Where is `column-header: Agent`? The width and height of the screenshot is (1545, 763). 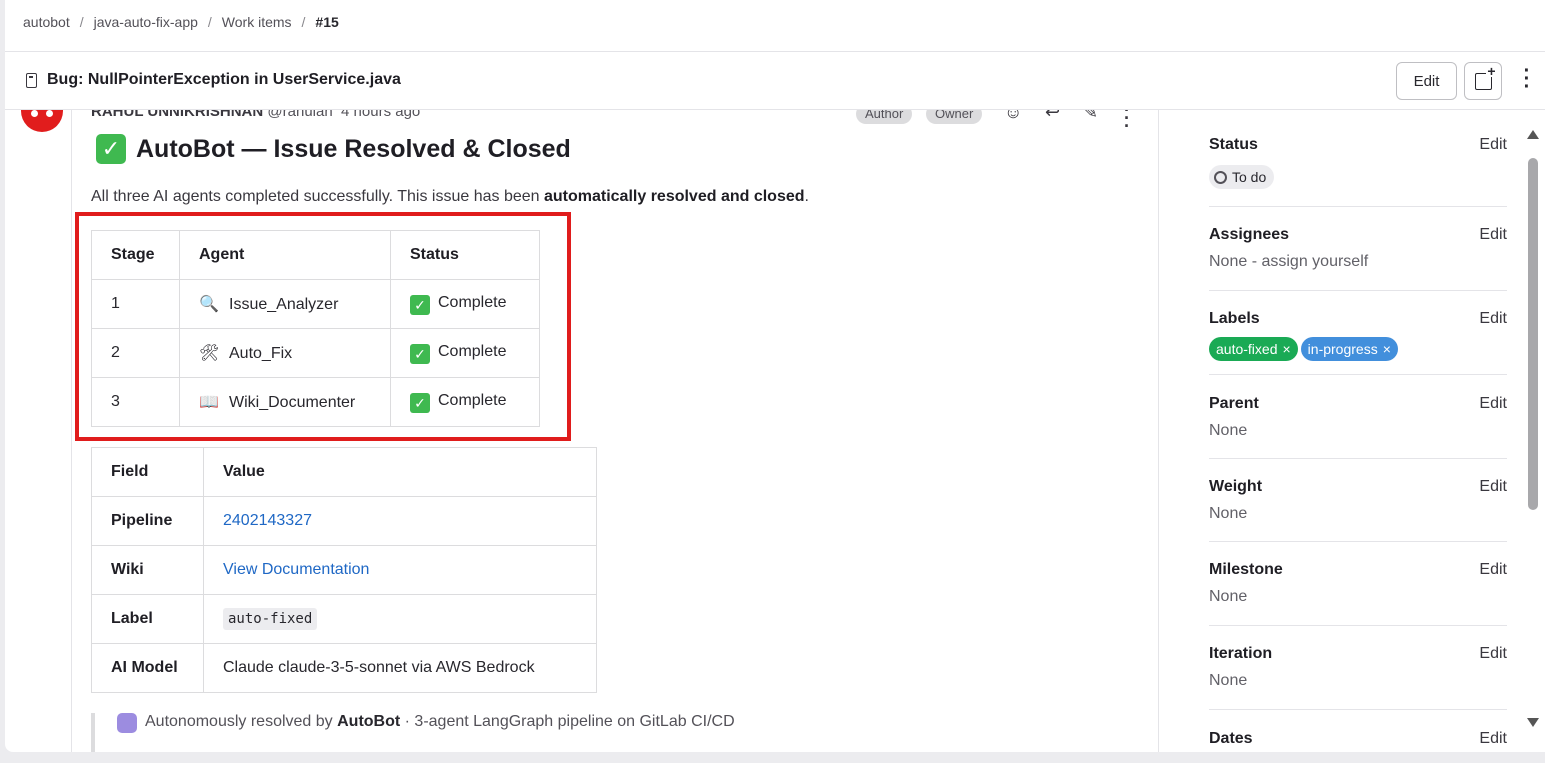
column-header: Agent is located at coordinates (285, 255).